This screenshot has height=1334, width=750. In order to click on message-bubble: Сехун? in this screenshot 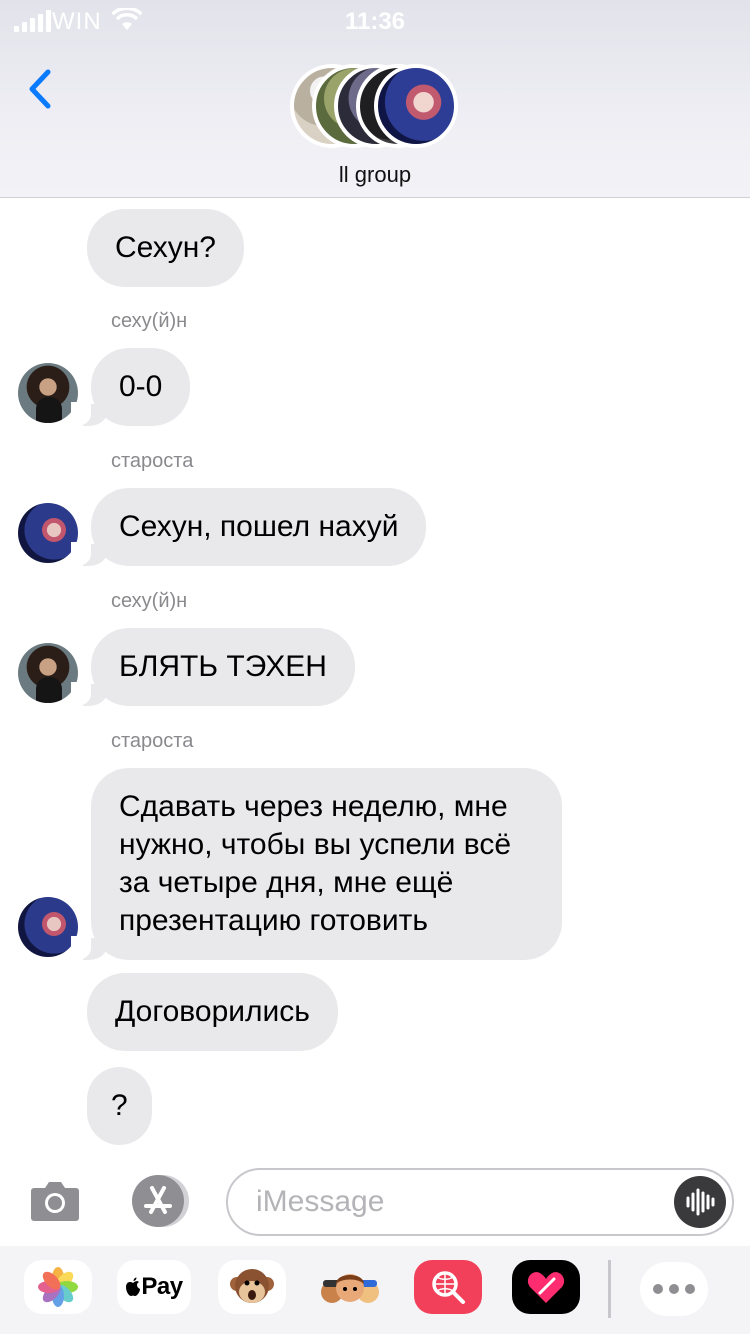, I will do `click(165, 248)`.